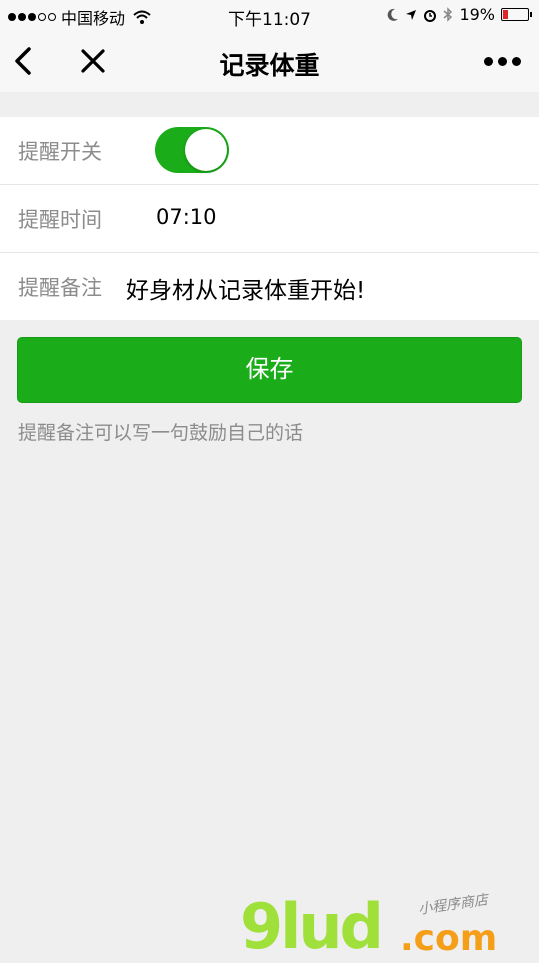 The image size is (539, 963). Describe the element at coordinates (269, 370) in the screenshot. I see `save-button: 保存` at that location.